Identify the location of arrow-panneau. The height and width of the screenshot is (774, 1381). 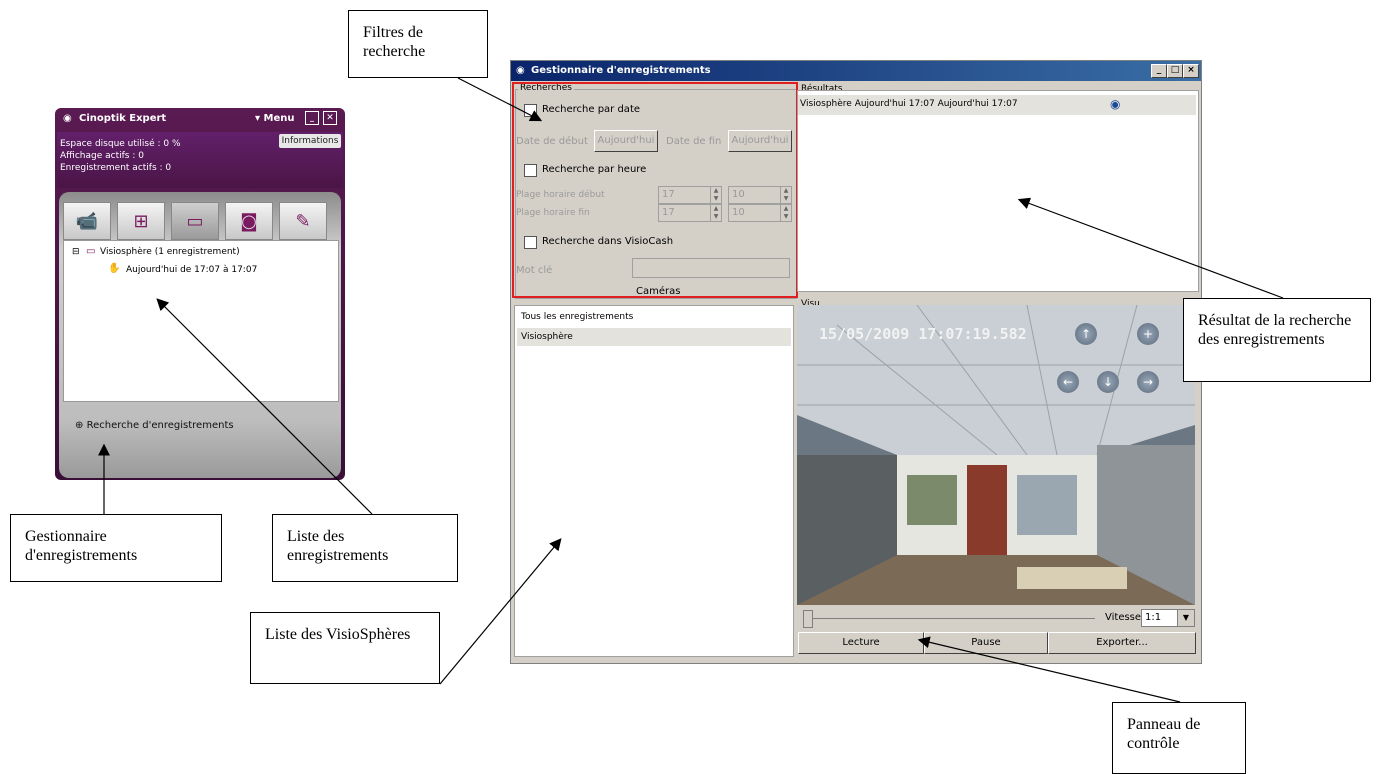
(1049, 669).